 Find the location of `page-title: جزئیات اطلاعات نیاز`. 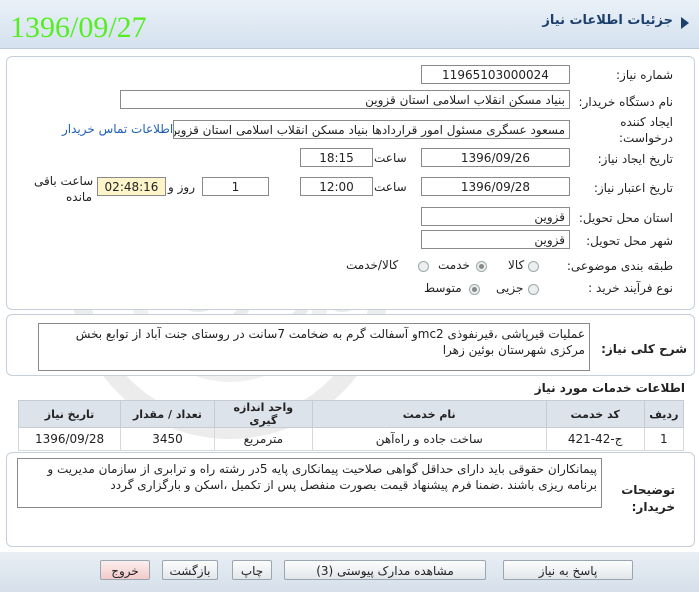

page-title: جزئیات اطلاعات نیاز is located at coordinates (607, 20).